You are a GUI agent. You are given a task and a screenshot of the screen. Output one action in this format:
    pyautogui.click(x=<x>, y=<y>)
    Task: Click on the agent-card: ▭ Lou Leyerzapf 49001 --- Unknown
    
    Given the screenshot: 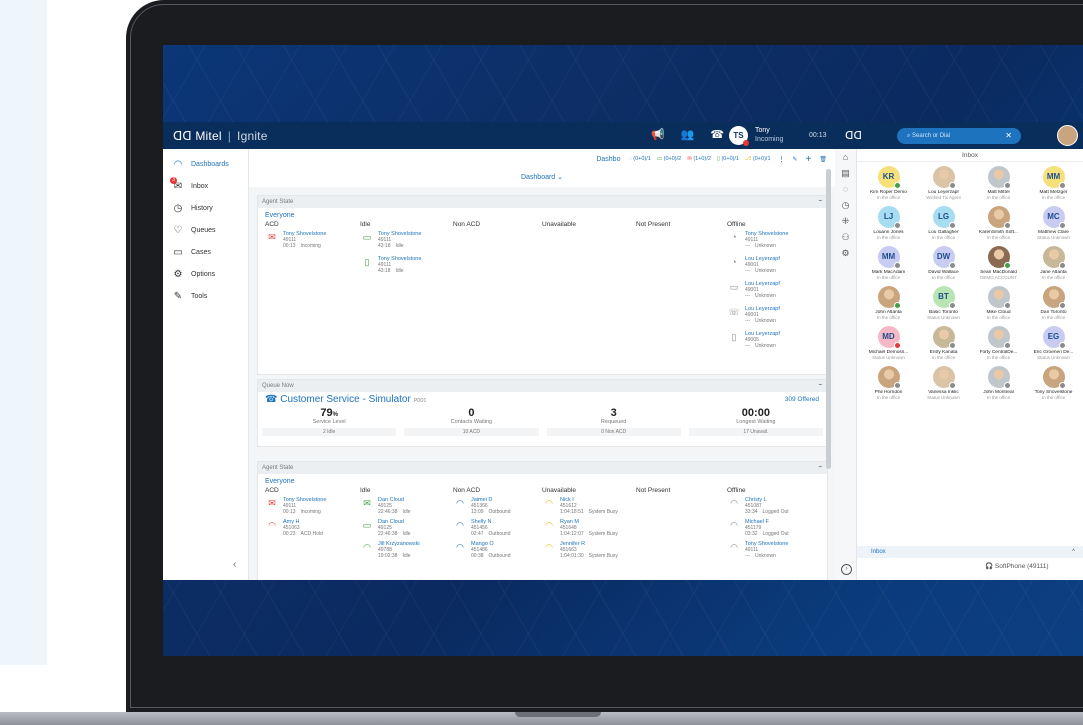 What is the action you would take?
    pyautogui.click(x=753, y=290)
    